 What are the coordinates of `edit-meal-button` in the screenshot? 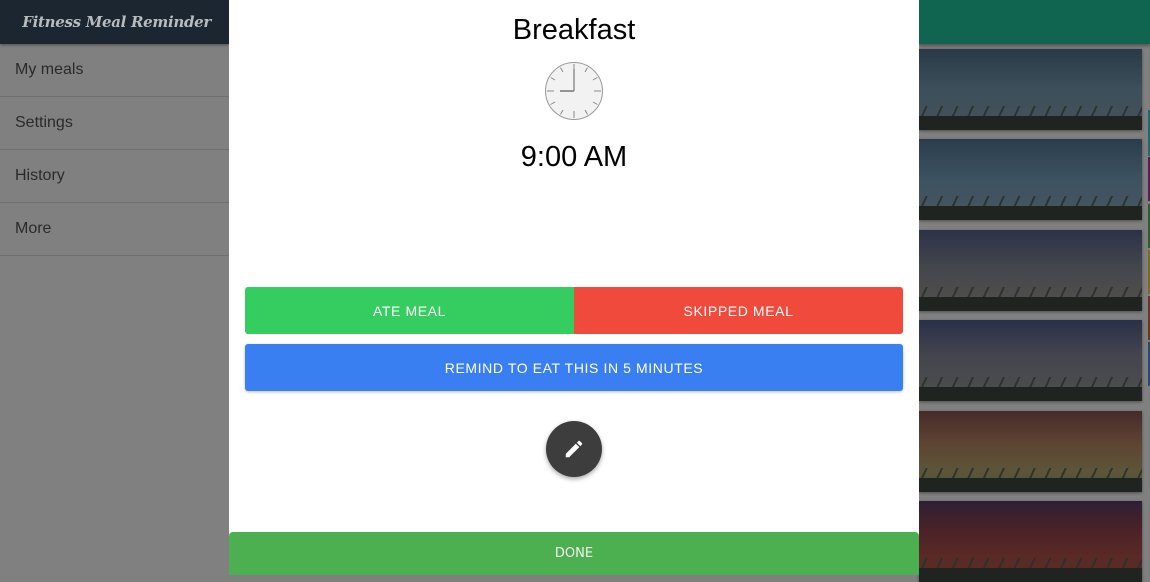 It's located at (574, 449).